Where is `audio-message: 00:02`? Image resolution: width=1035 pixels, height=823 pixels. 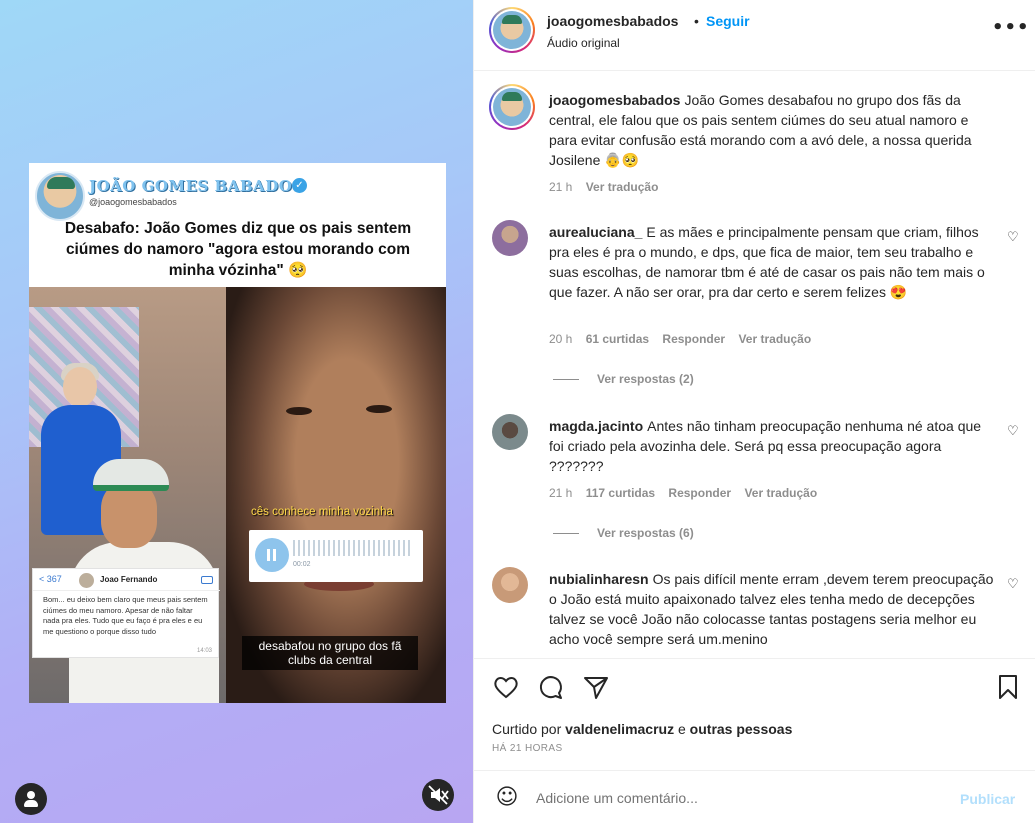
audio-message: 00:02 is located at coordinates (336, 556).